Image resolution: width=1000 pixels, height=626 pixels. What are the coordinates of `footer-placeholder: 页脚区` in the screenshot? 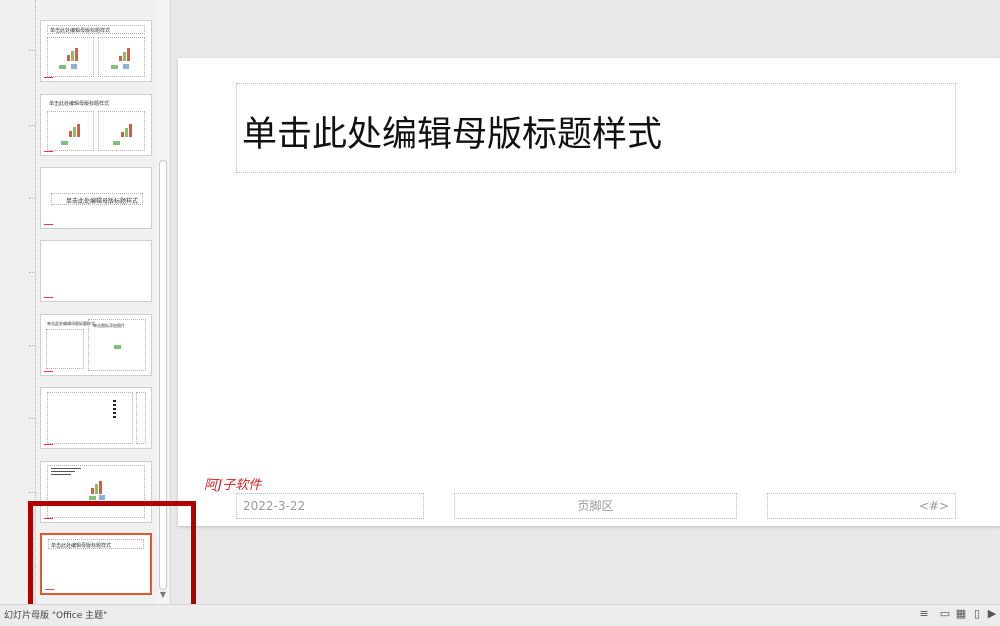 It's located at (595, 506).